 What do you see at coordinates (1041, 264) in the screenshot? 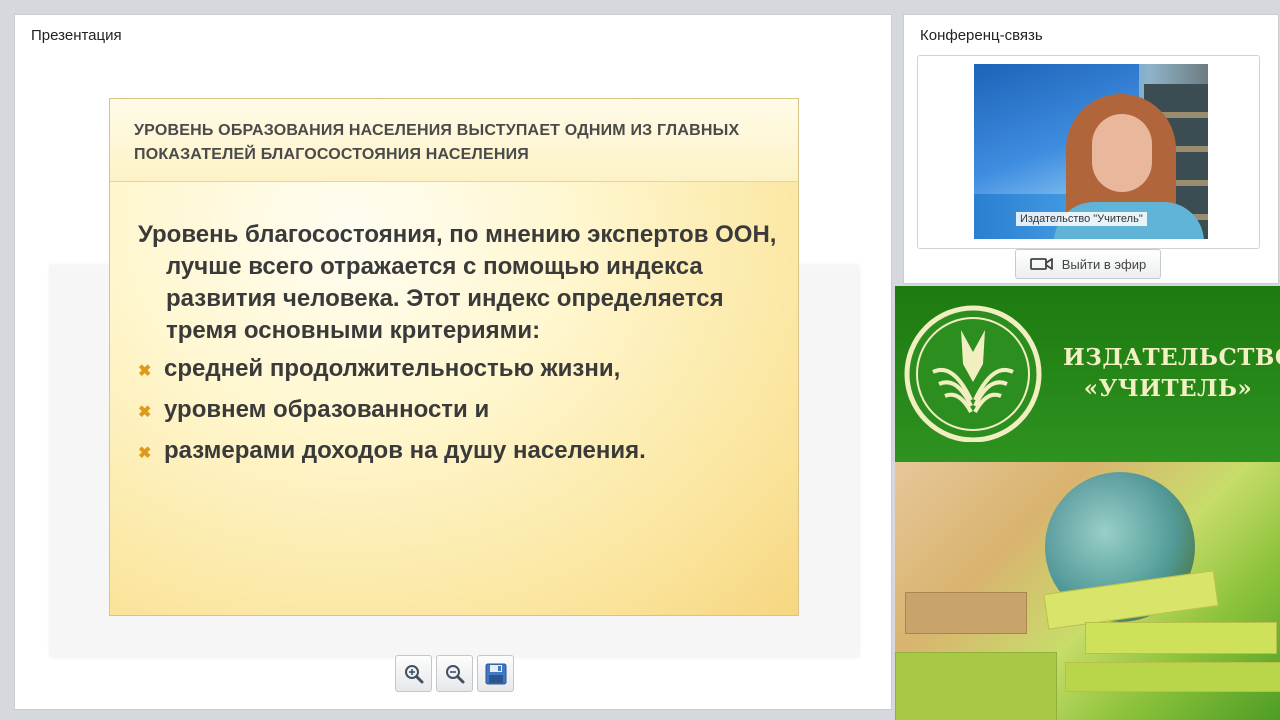
I see `camera-icon` at bounding box center [1041, 264].